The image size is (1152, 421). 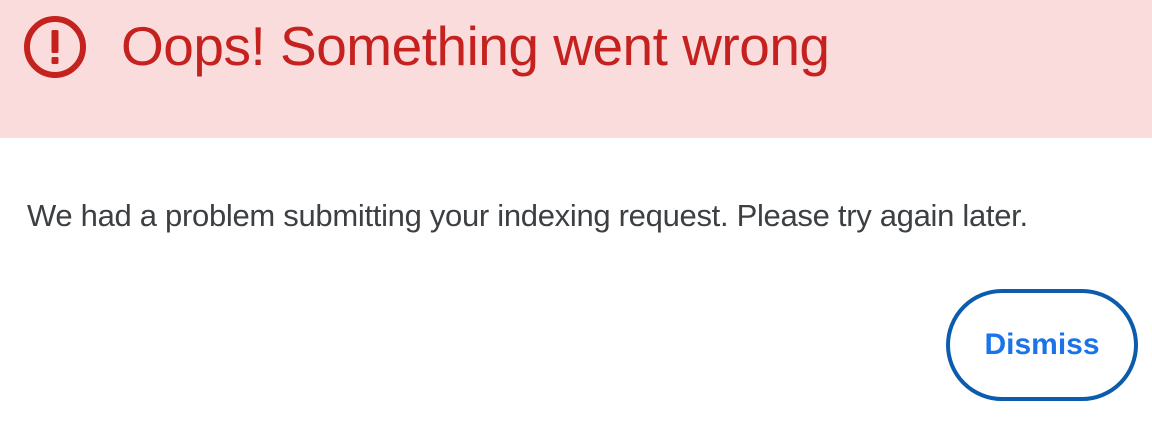 I want to click on dismiss-button: Dismiss, so click(x=1042, y=345).